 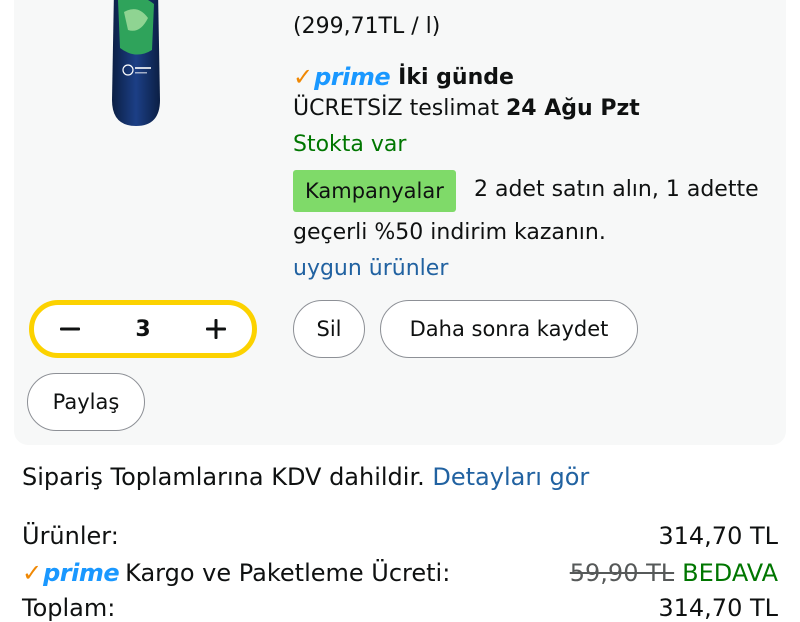 I want to click on delivery-info: ÜCRETSİZ teslimat 24 Ağu Pzt, so click(x=466, y=108).